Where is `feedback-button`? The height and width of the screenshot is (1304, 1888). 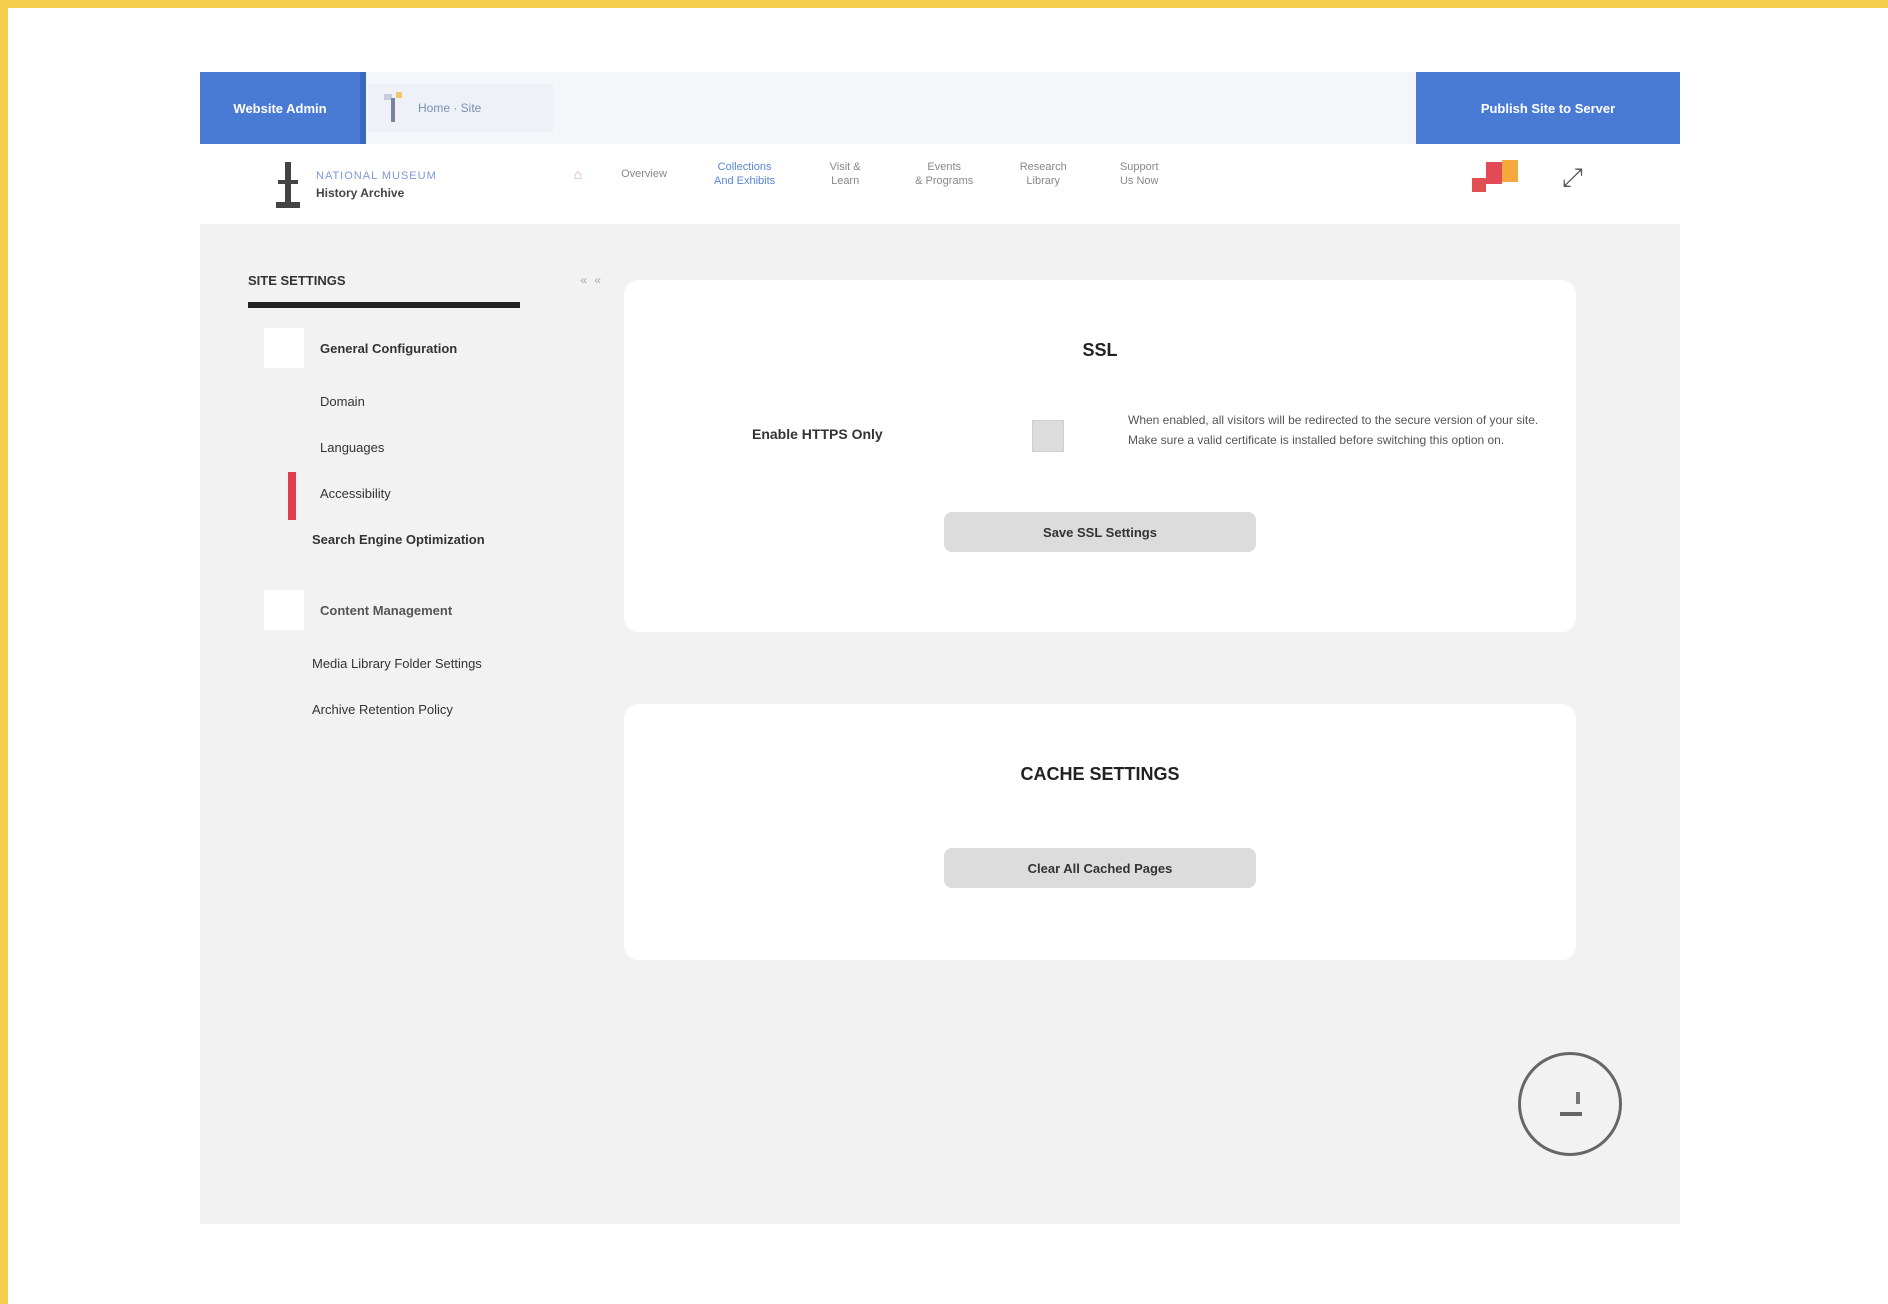
feedback-button is located at coordinates (1570, 1104).